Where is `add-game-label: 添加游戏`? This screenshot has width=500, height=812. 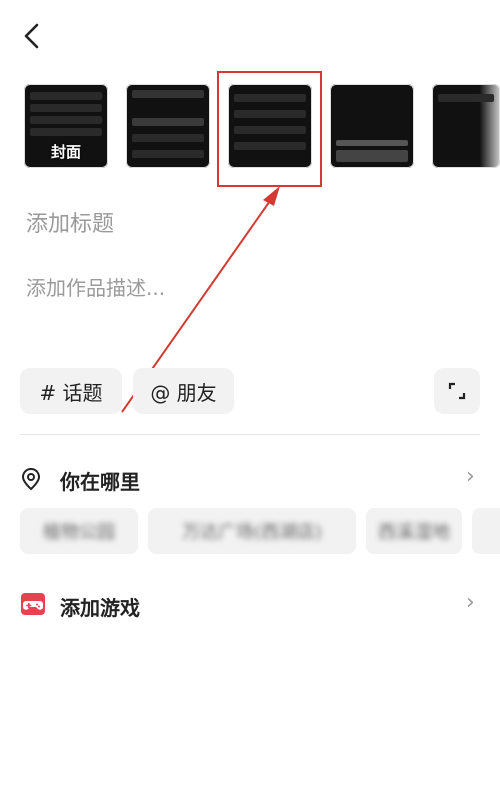 add-game-label: 添加游戏 is located at coordinates (100, 608).